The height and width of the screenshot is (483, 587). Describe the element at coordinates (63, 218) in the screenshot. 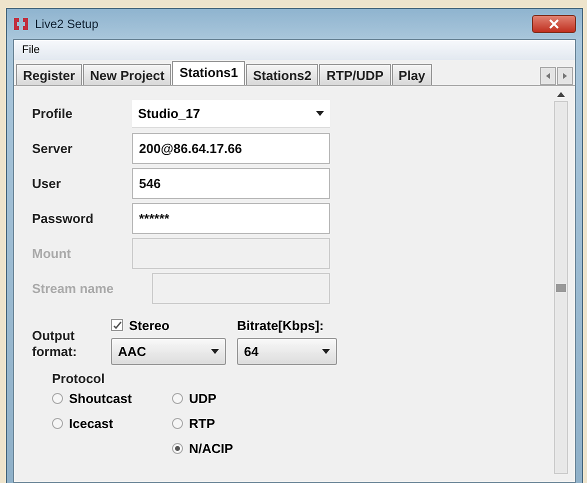

I see `field-label: Password` at that location.